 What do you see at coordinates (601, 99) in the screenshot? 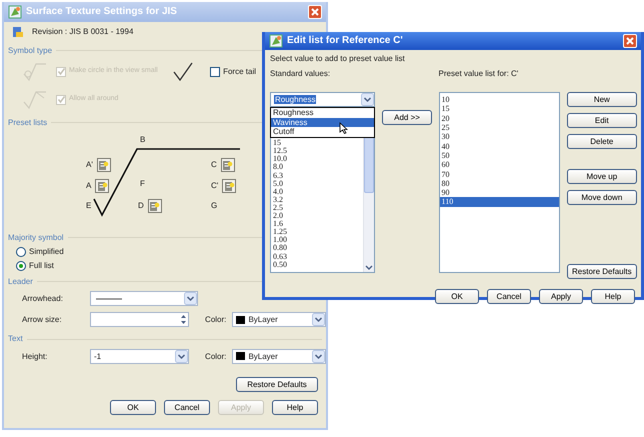
I see `side-button: New` at bounding box center [601, 99].